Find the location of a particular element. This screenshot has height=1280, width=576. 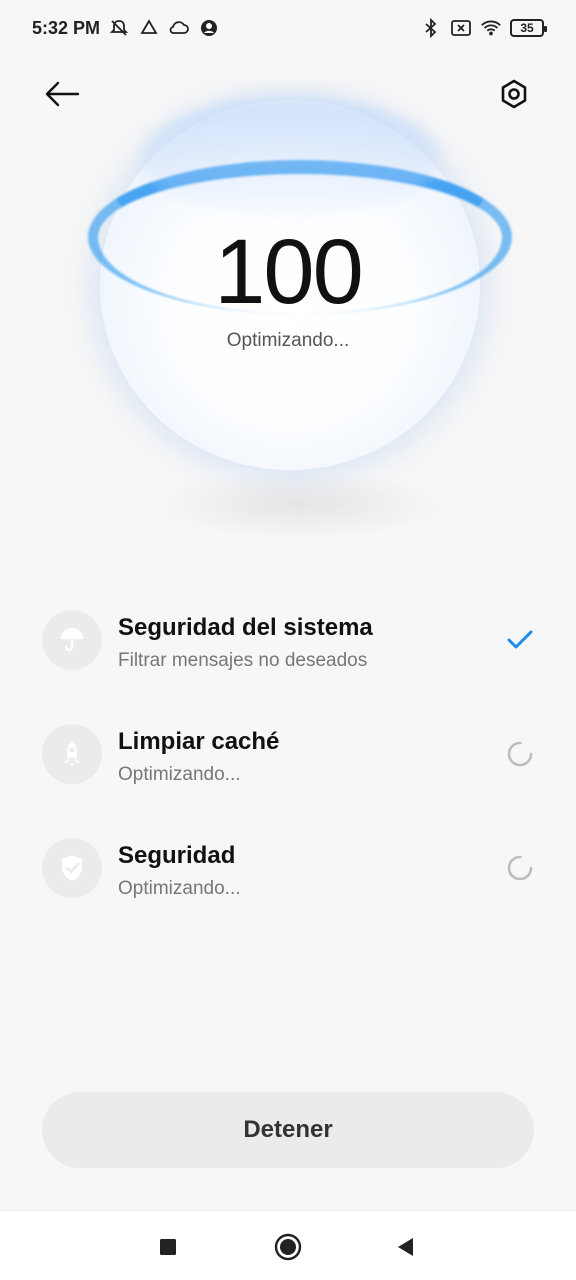

circle-icon is located at coordinates (288, 1247).